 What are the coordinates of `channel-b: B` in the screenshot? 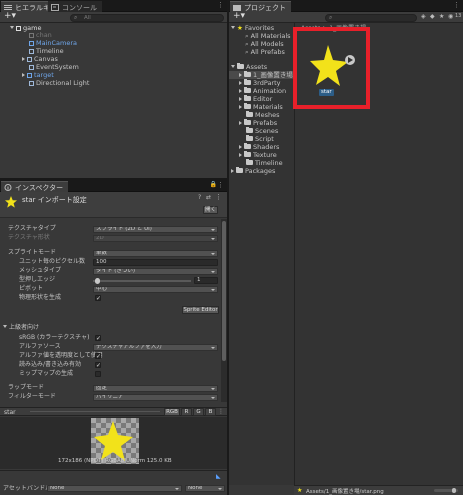 It's located at (210, 412).